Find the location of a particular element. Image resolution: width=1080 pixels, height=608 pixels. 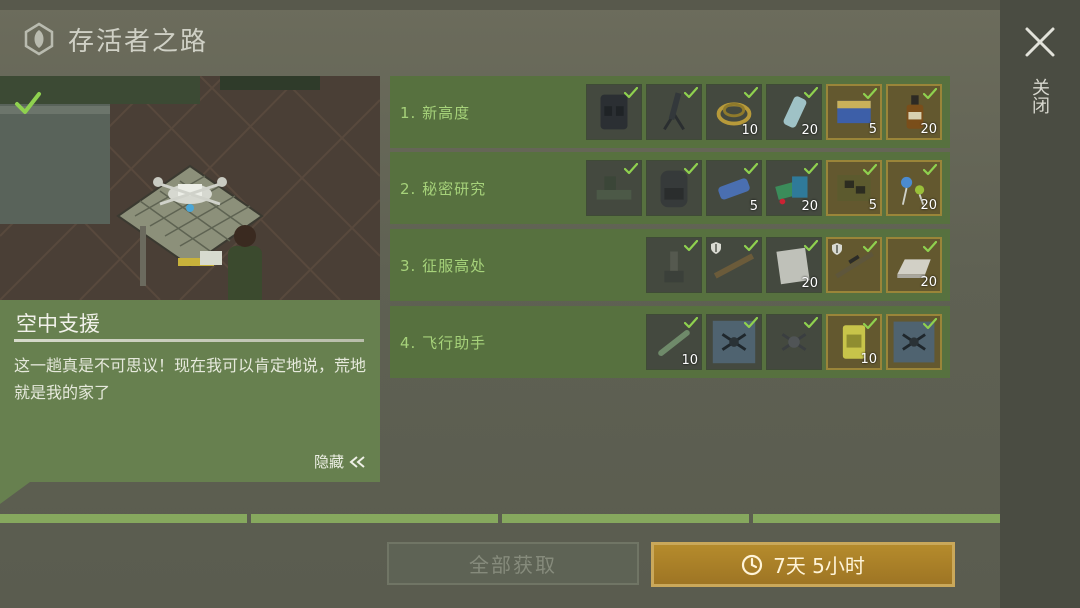

stage-label: 4. 飞行助手 is located at coordinates (443, 342).